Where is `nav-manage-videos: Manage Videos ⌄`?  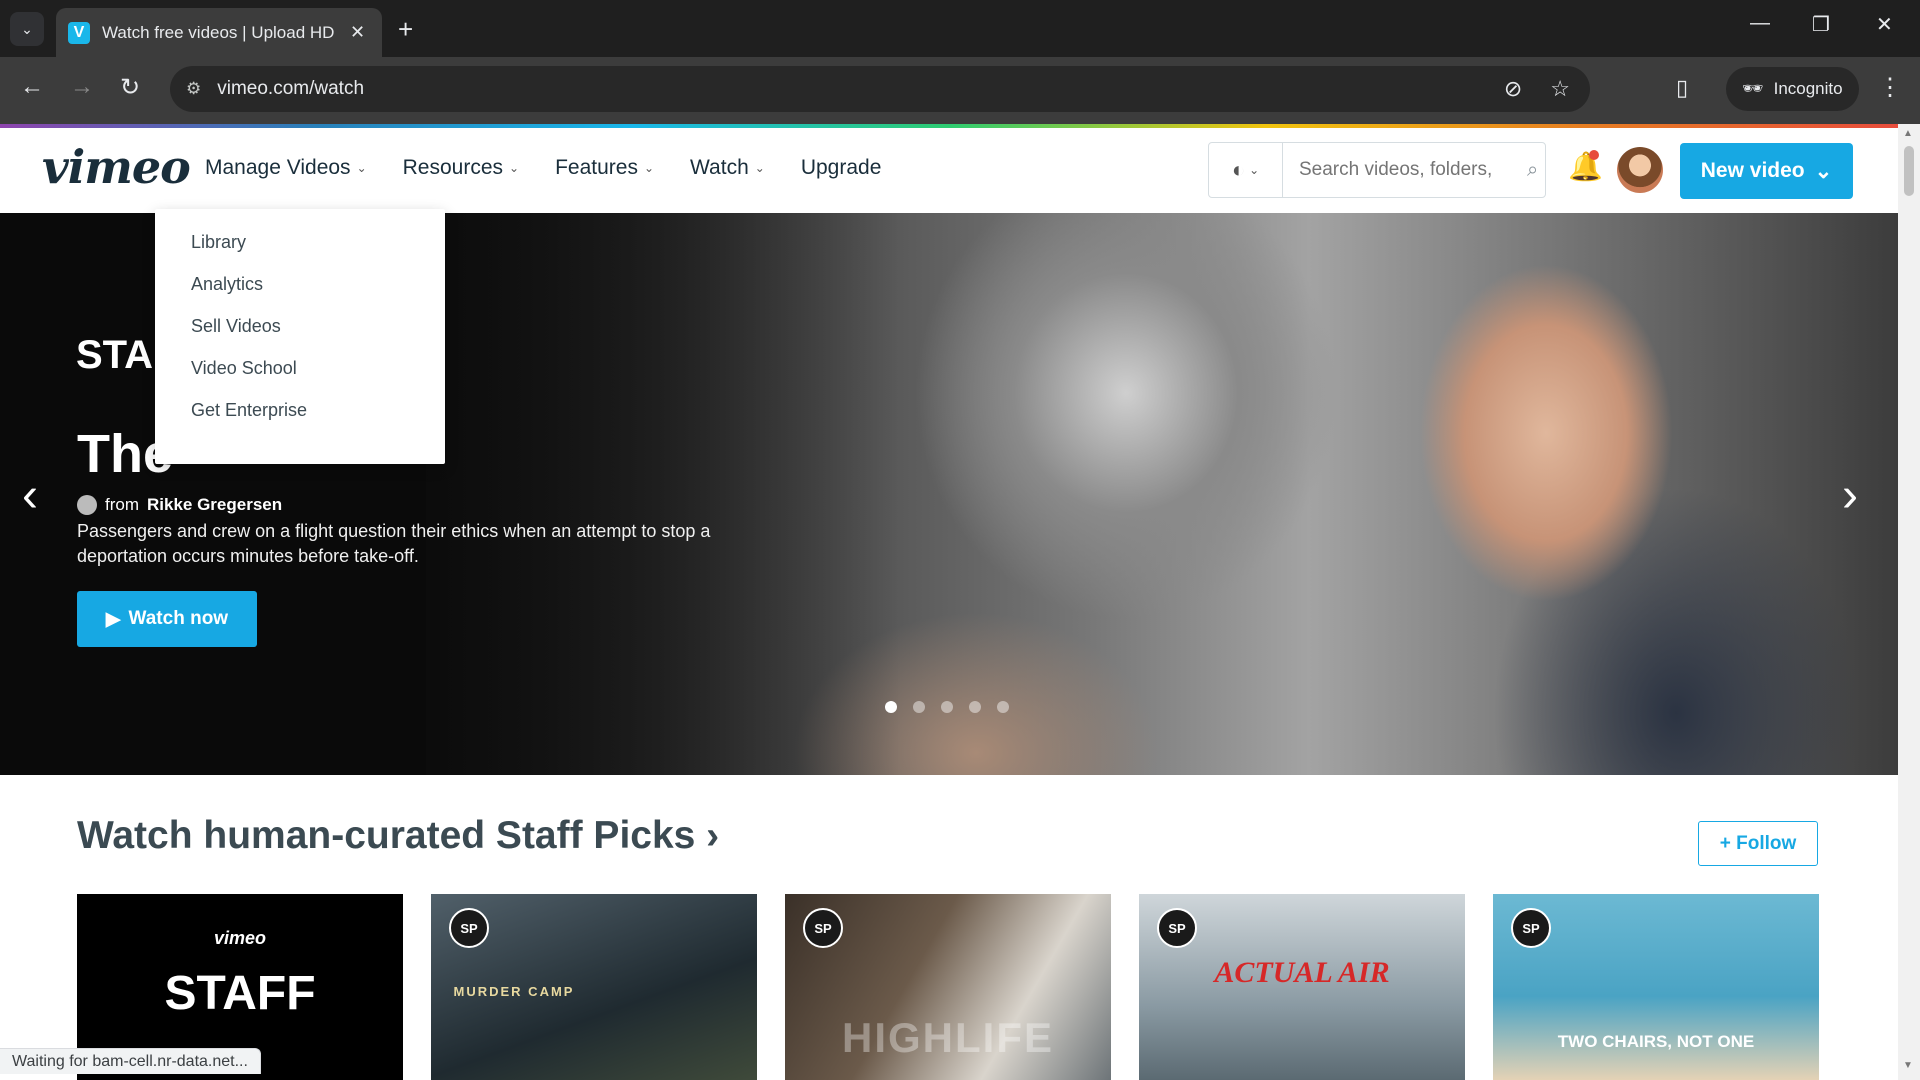
nav-manage-videos: Manage Videos ⌄ is located at coordinates (286, 168).